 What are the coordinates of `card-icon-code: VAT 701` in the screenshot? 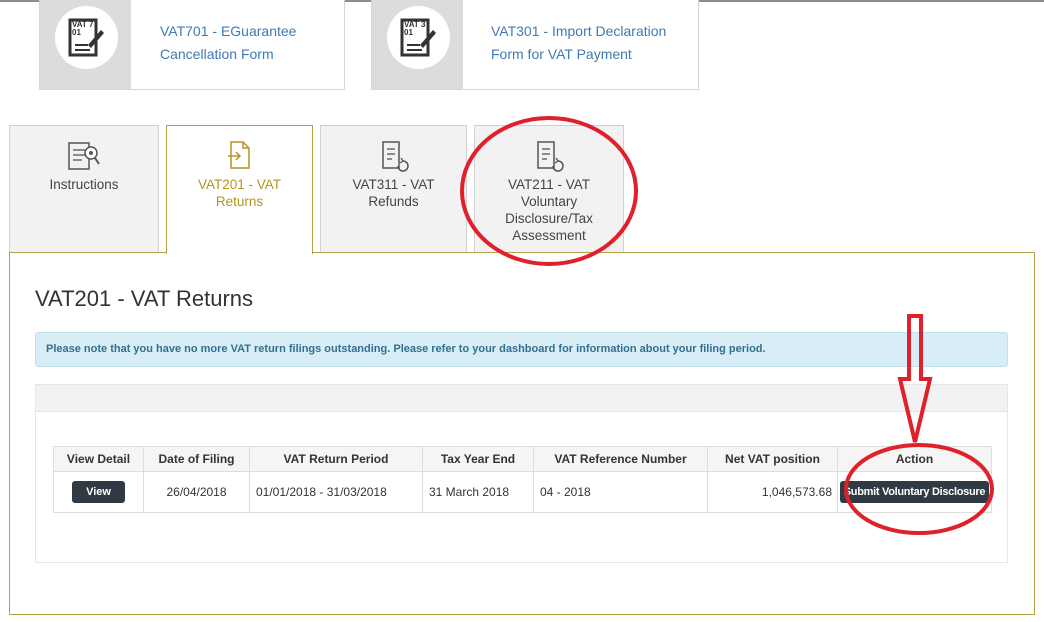 It's located at (83, 28).